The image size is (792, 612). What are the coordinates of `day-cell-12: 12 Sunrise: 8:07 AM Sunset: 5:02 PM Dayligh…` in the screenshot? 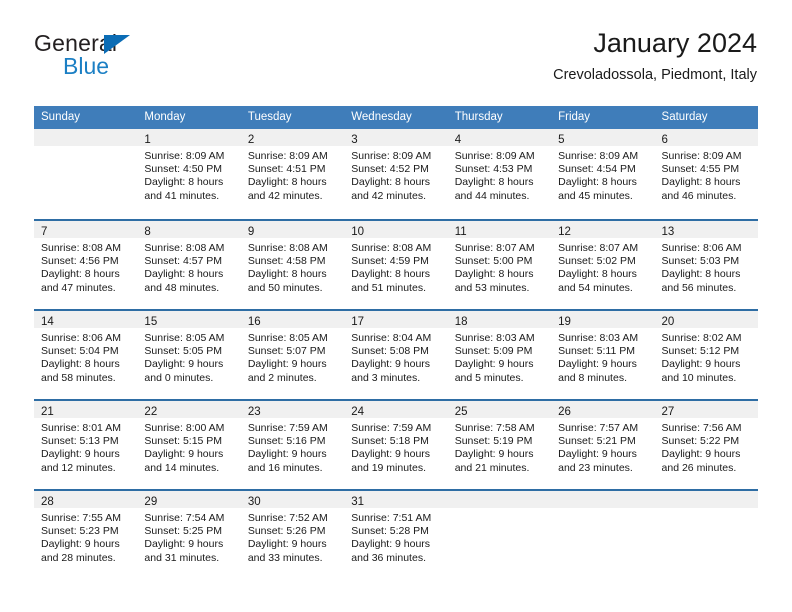 It's located at (603, 265).